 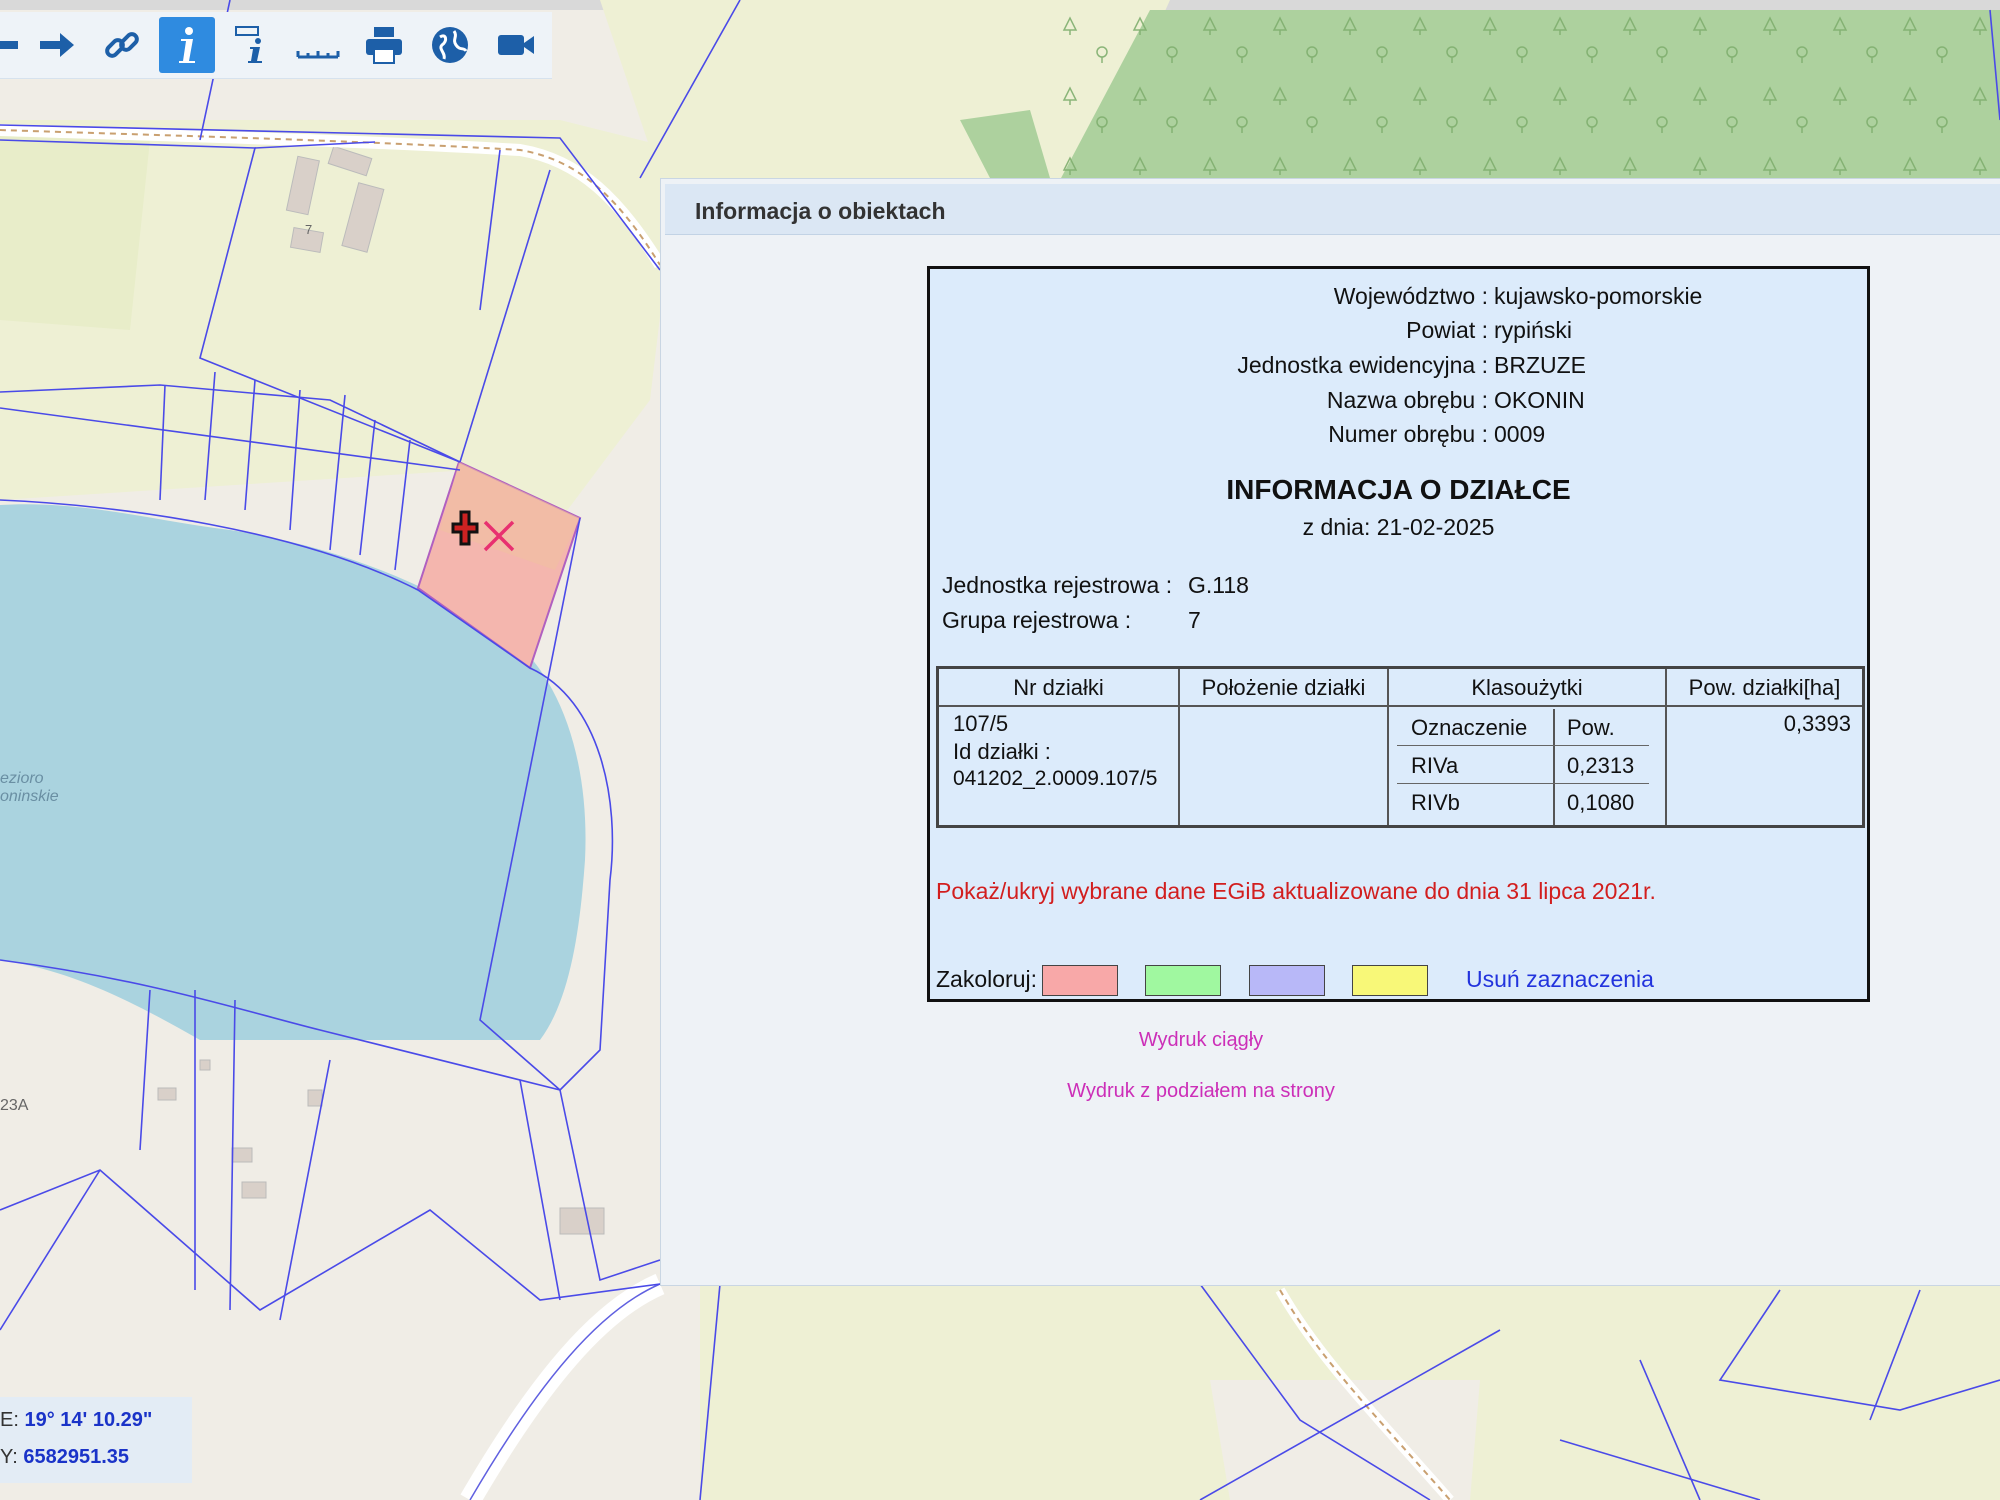 I want to click on parcel-info-heading: INFORMACJA O DZIAŁCE, so click(x=1398, y=489).